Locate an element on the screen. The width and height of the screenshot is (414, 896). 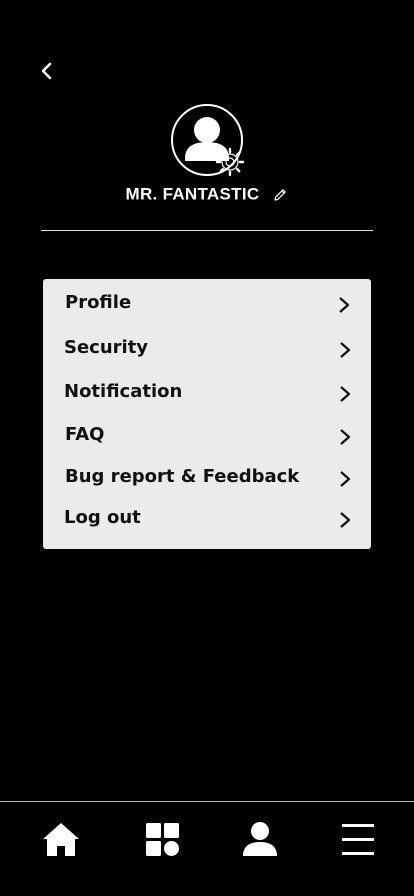
profile-name: MR. FANTASTIC is located at coordinates (192, 194).